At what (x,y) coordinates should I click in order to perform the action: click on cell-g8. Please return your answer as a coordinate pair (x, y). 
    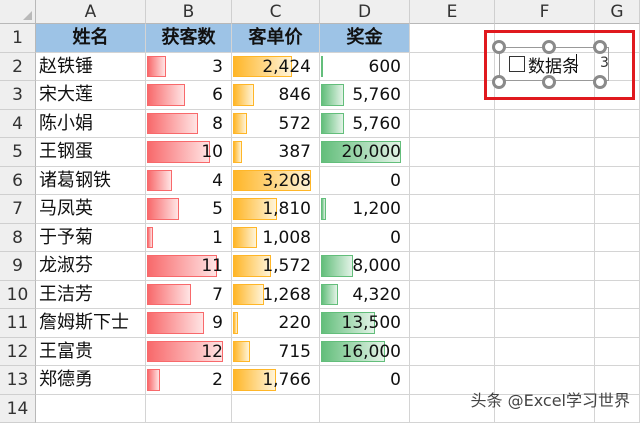
    Looking at the image, I should click on (617, 238).